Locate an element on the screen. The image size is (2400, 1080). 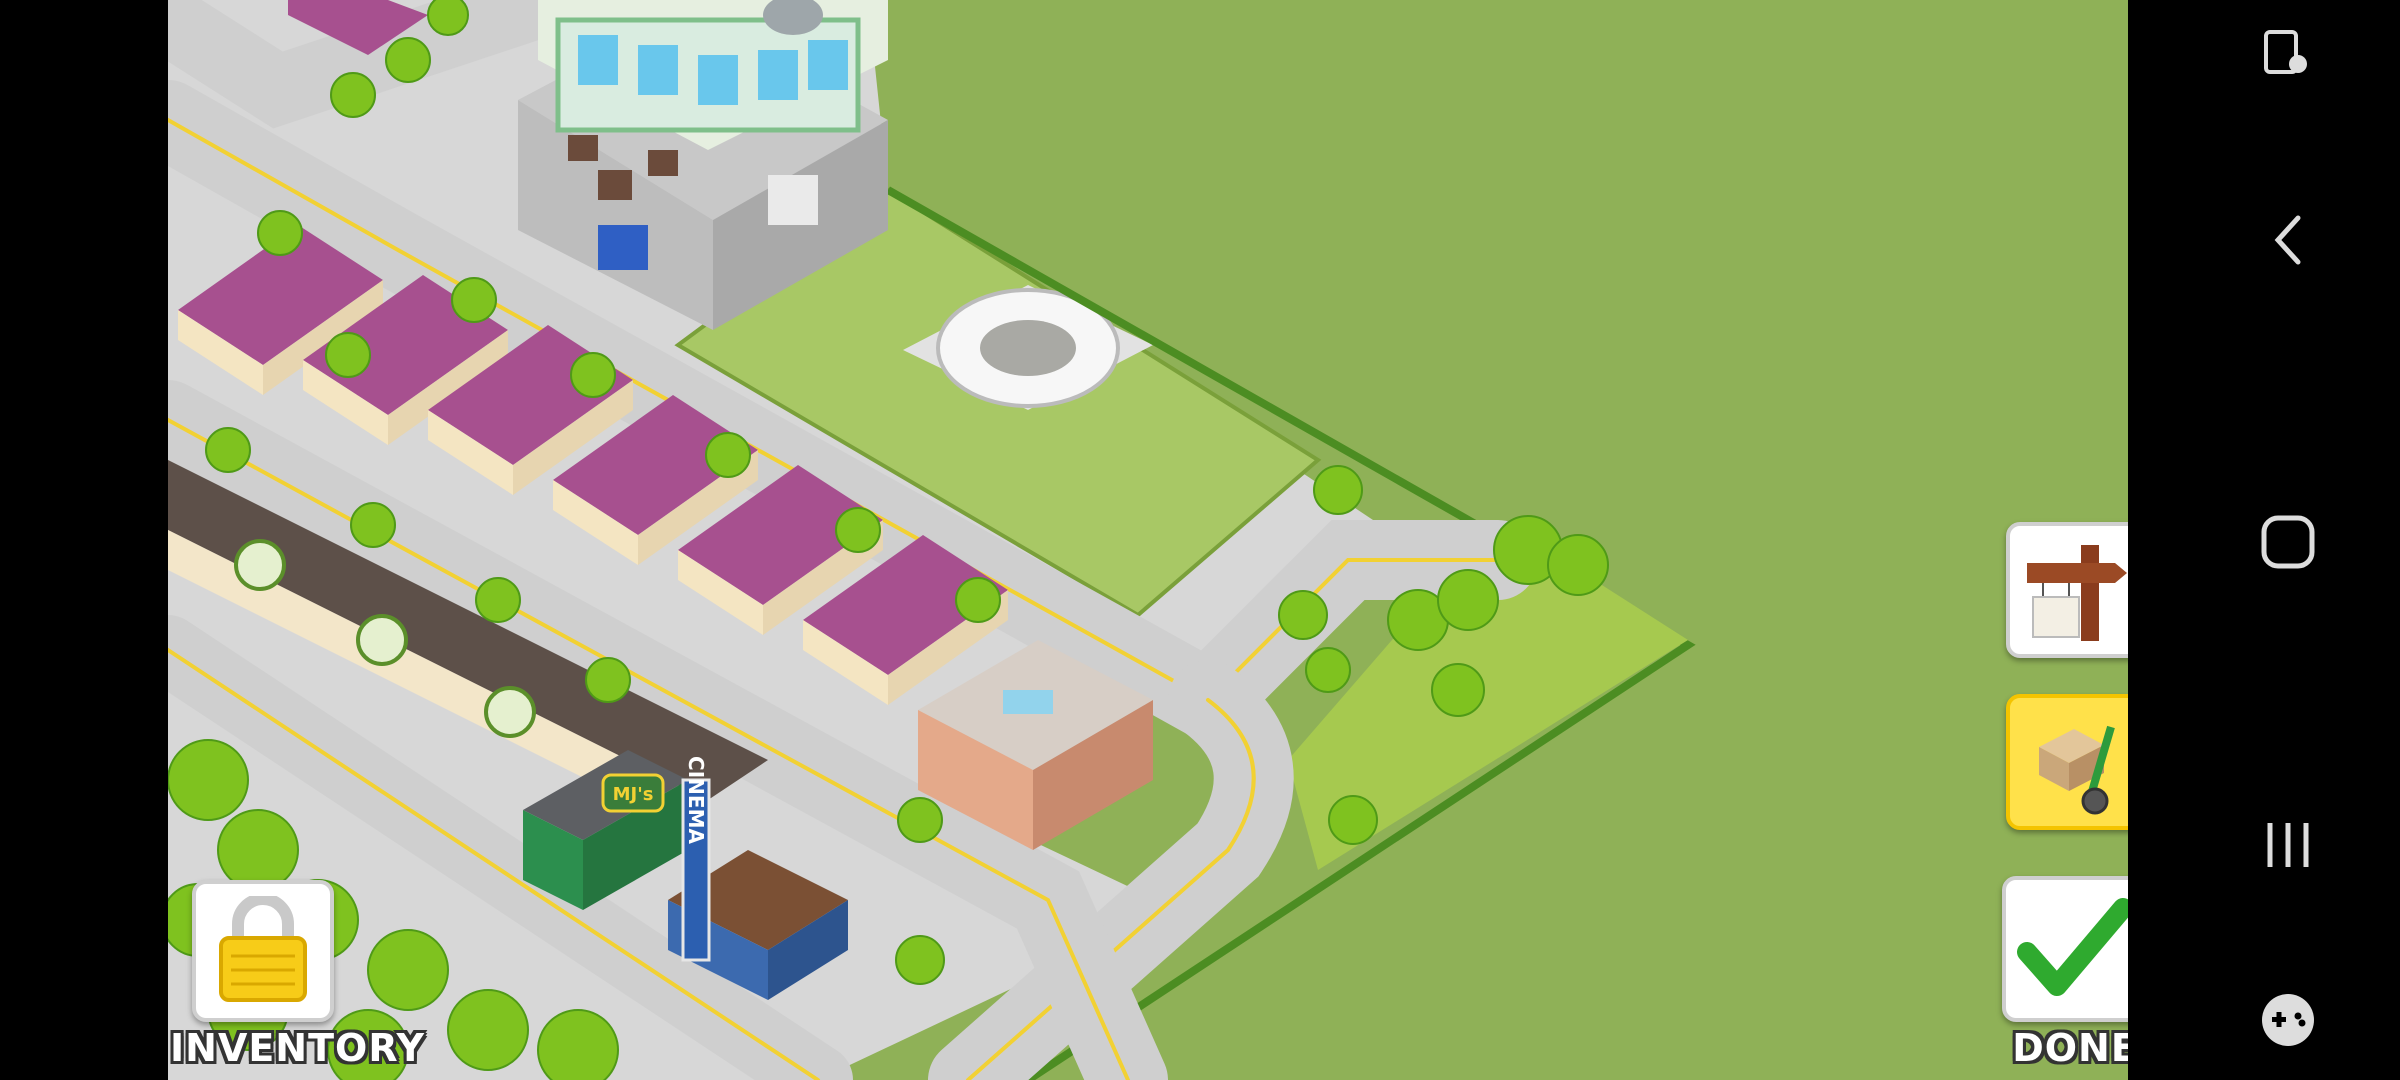
back-button is located at coordinates (2288, 240).